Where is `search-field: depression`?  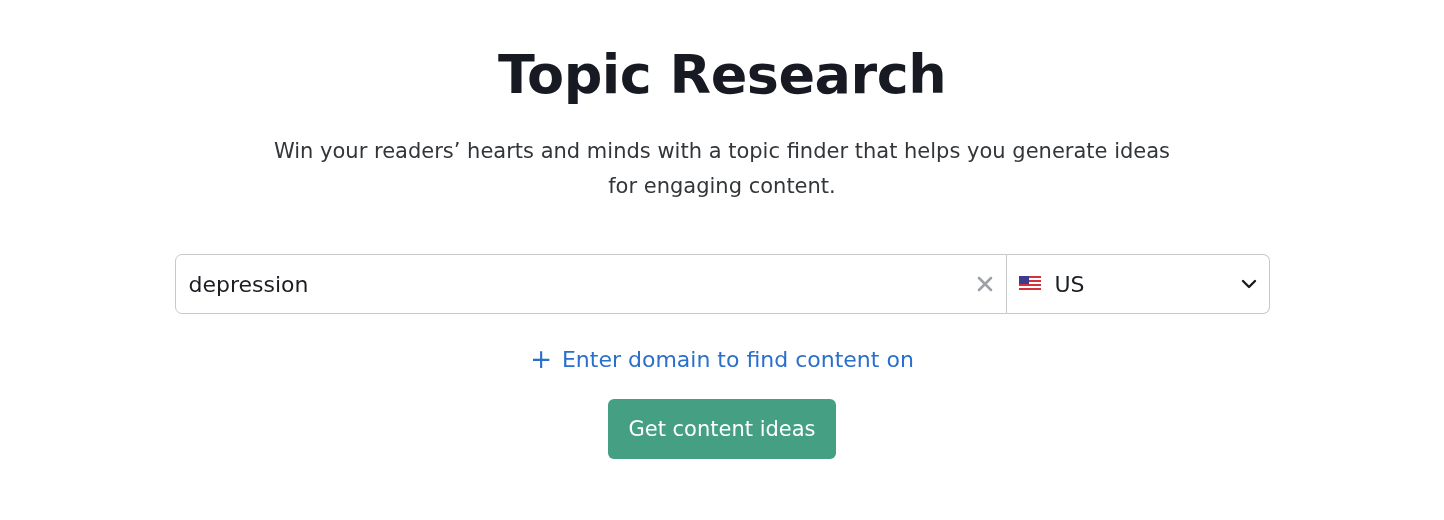 search-field: depression is located at coordinates (590, 284).